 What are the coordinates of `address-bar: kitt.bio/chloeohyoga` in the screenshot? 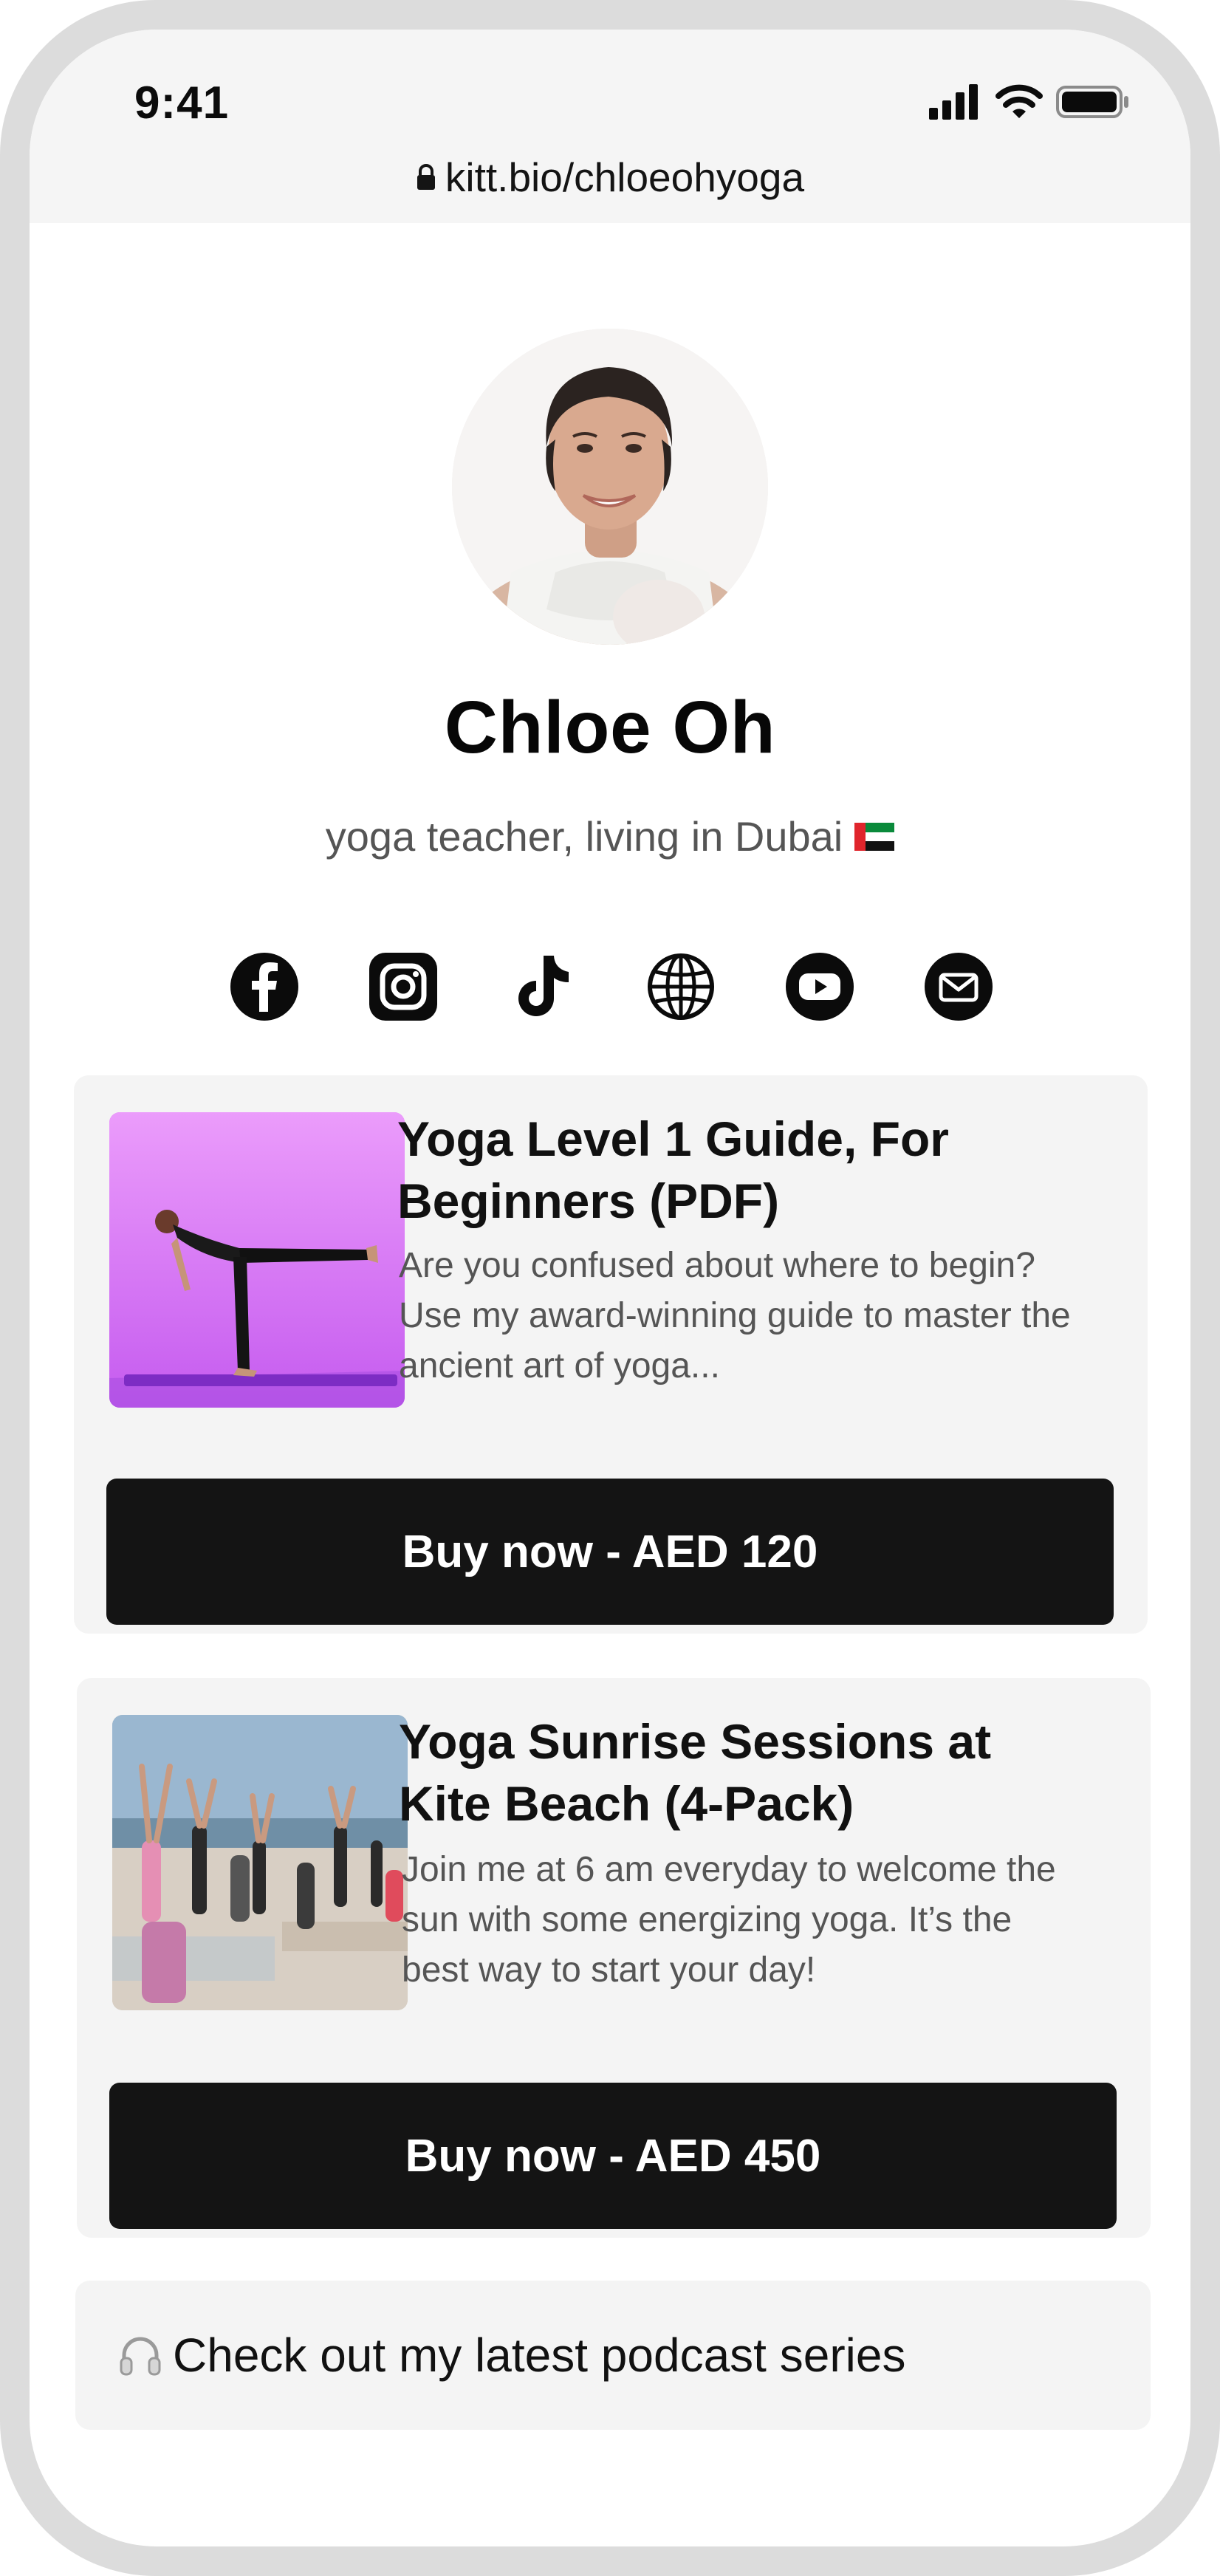 It's located at (610, 177).